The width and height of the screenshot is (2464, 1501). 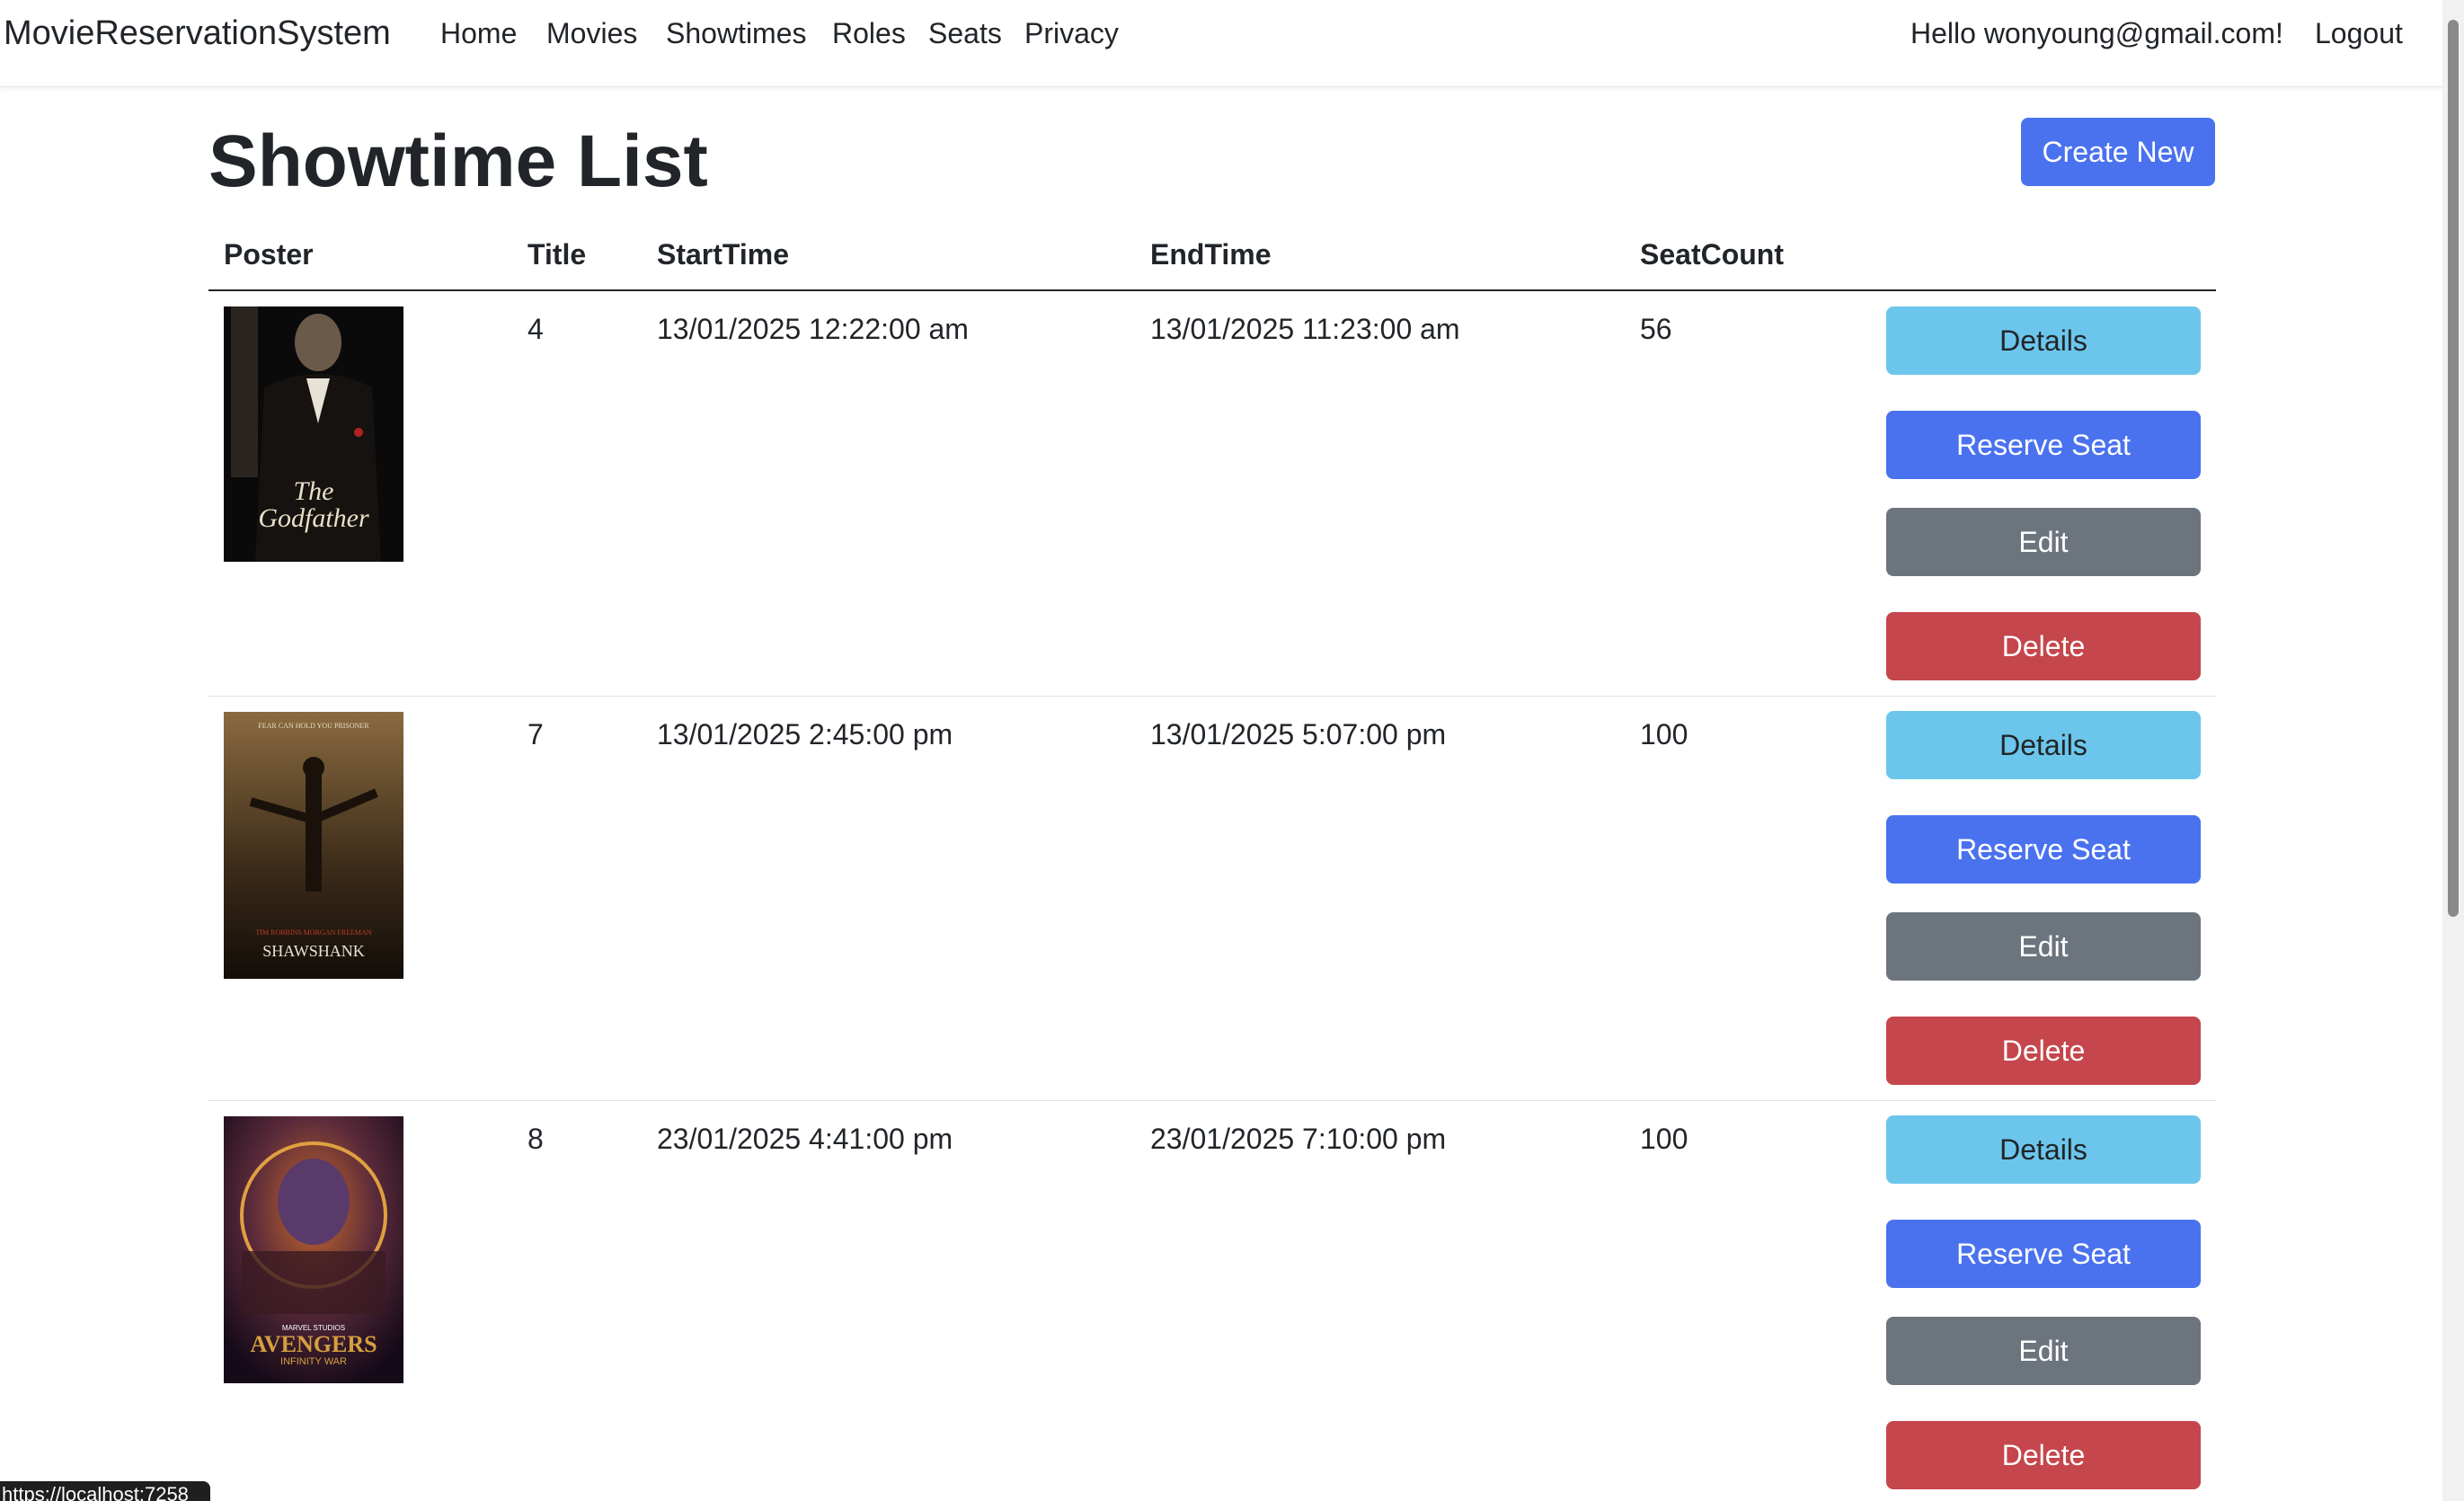 I want to click on nav-roles: Roles, so click(x=869, y=33).